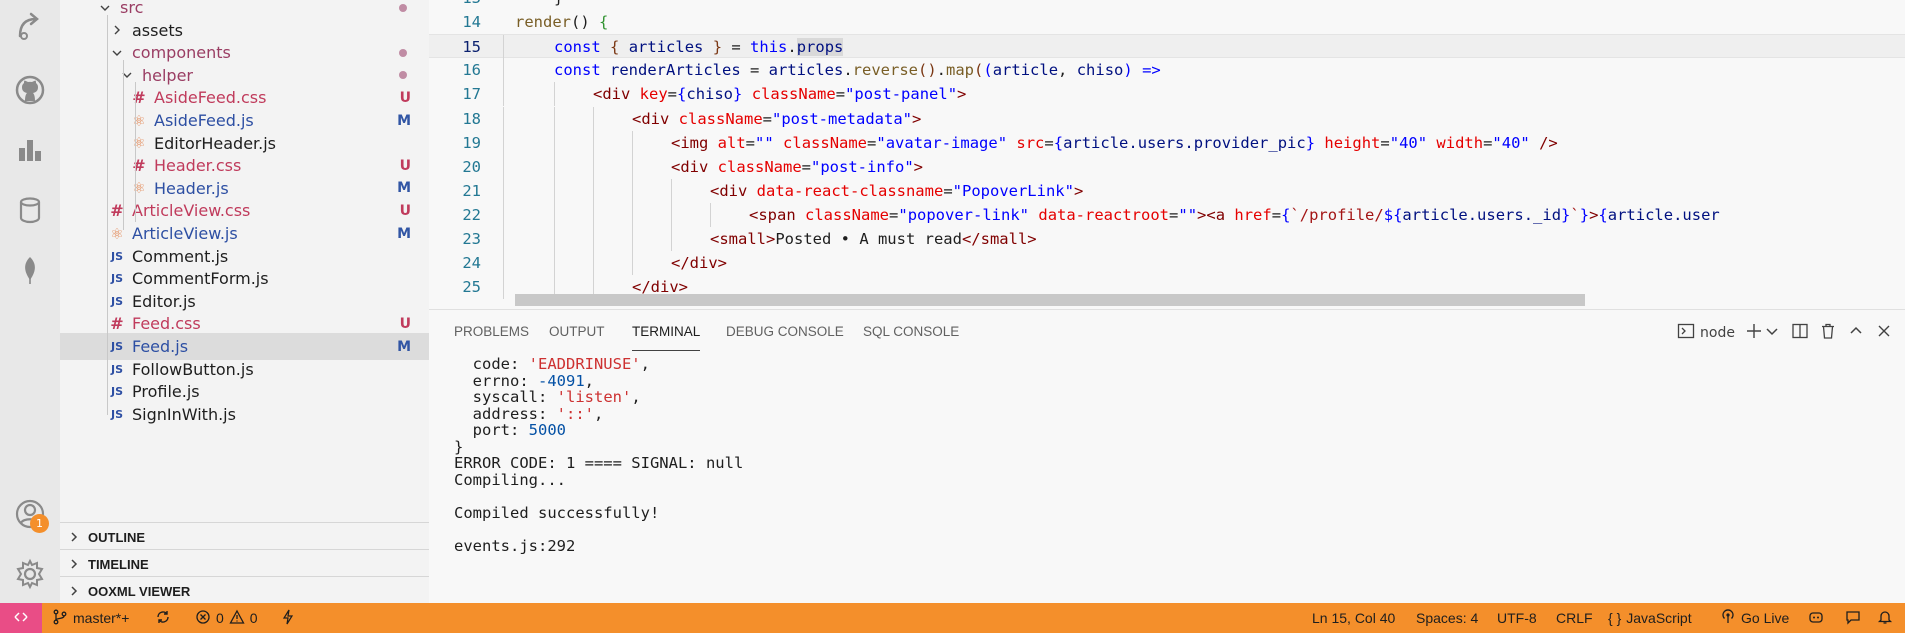  I want to click on section-outline: OUTLINE, so click(244, 536).